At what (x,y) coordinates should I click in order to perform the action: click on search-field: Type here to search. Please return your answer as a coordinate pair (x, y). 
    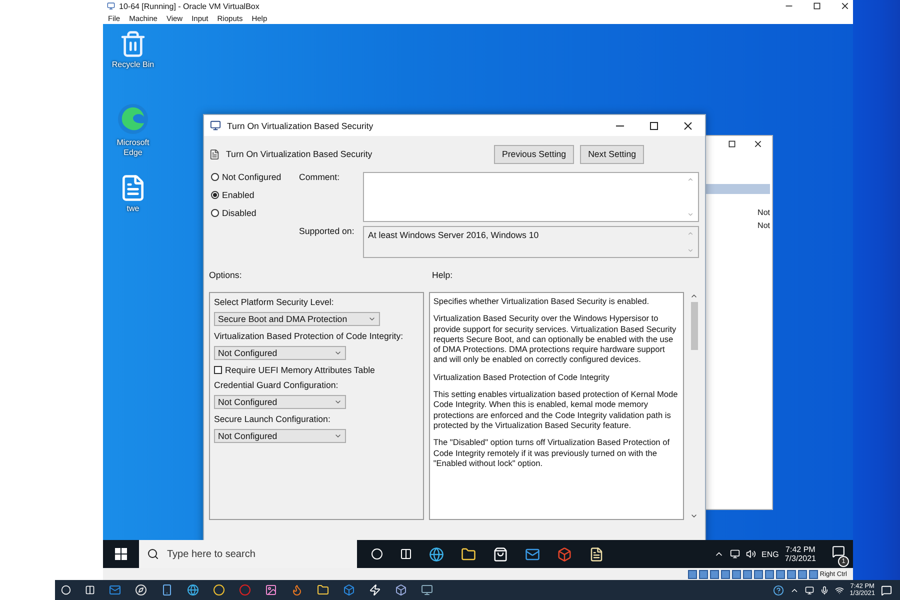
    Looking at the image, I should click on (248, 554).